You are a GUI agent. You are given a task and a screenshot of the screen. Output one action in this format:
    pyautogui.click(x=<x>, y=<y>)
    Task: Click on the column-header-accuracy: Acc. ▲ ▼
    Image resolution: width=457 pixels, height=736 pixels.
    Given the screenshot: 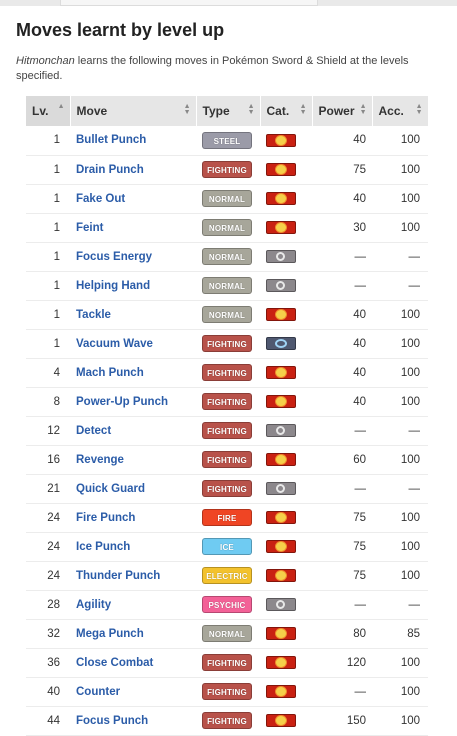 What is the action you would take?
    pyautogui.click(x=400, y=111)
    